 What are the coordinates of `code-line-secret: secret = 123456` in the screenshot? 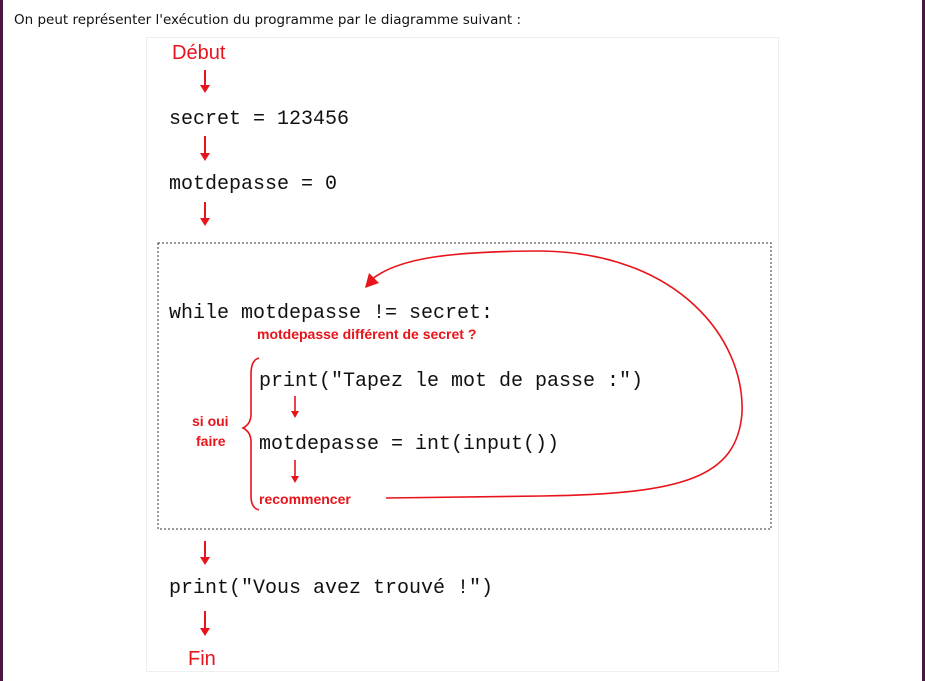 It's located at (259, 119).